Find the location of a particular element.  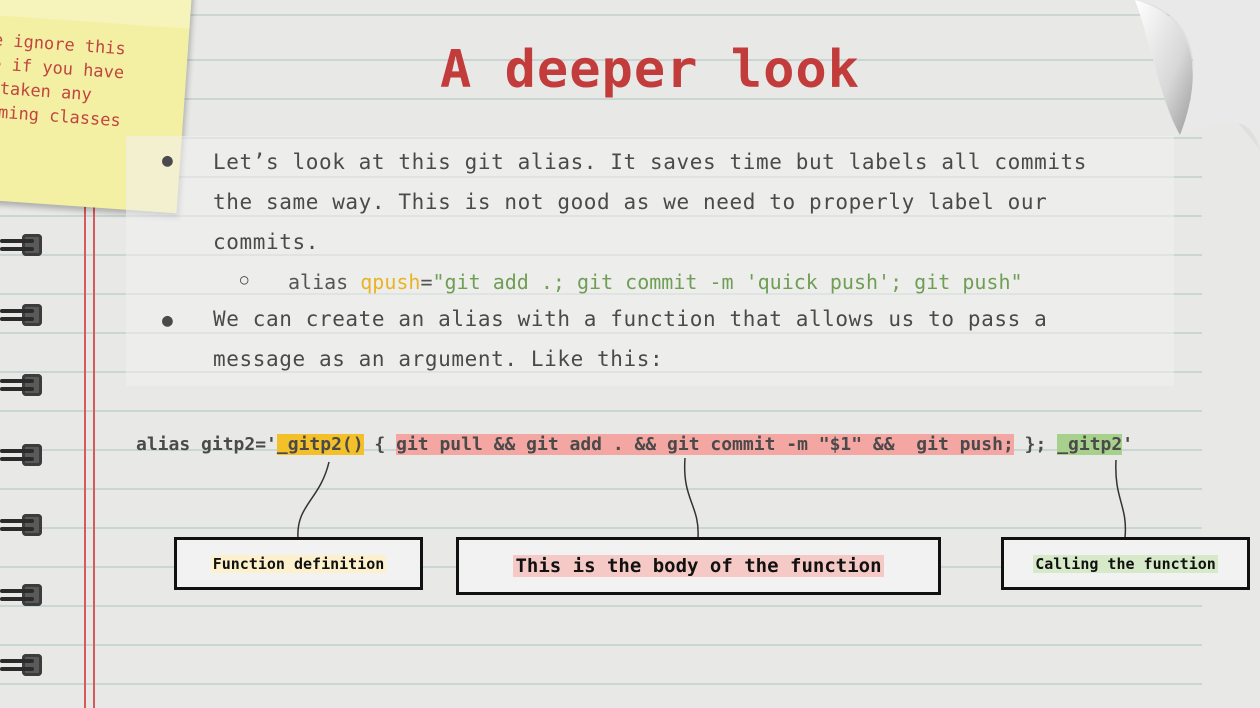

callout-connectors is located at coordinates (712, 498).